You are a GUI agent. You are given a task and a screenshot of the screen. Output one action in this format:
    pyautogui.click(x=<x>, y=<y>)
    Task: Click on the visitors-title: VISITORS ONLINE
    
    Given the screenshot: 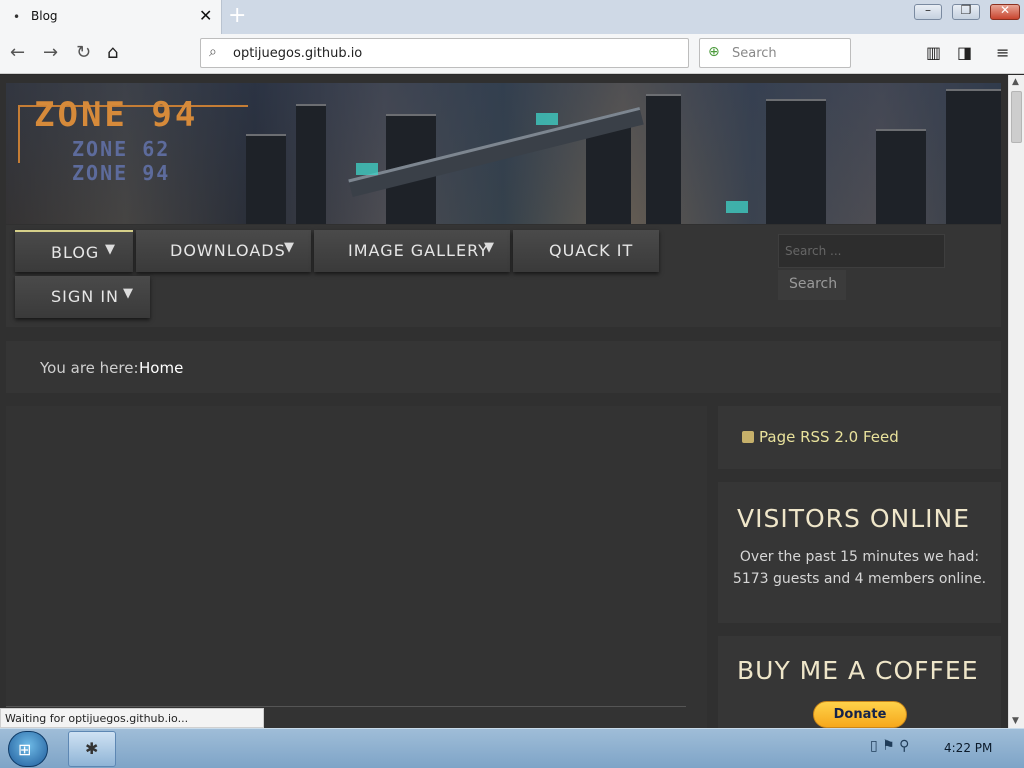 What is the action you would take?
    pyautogui.click(x=854, y=518)
    